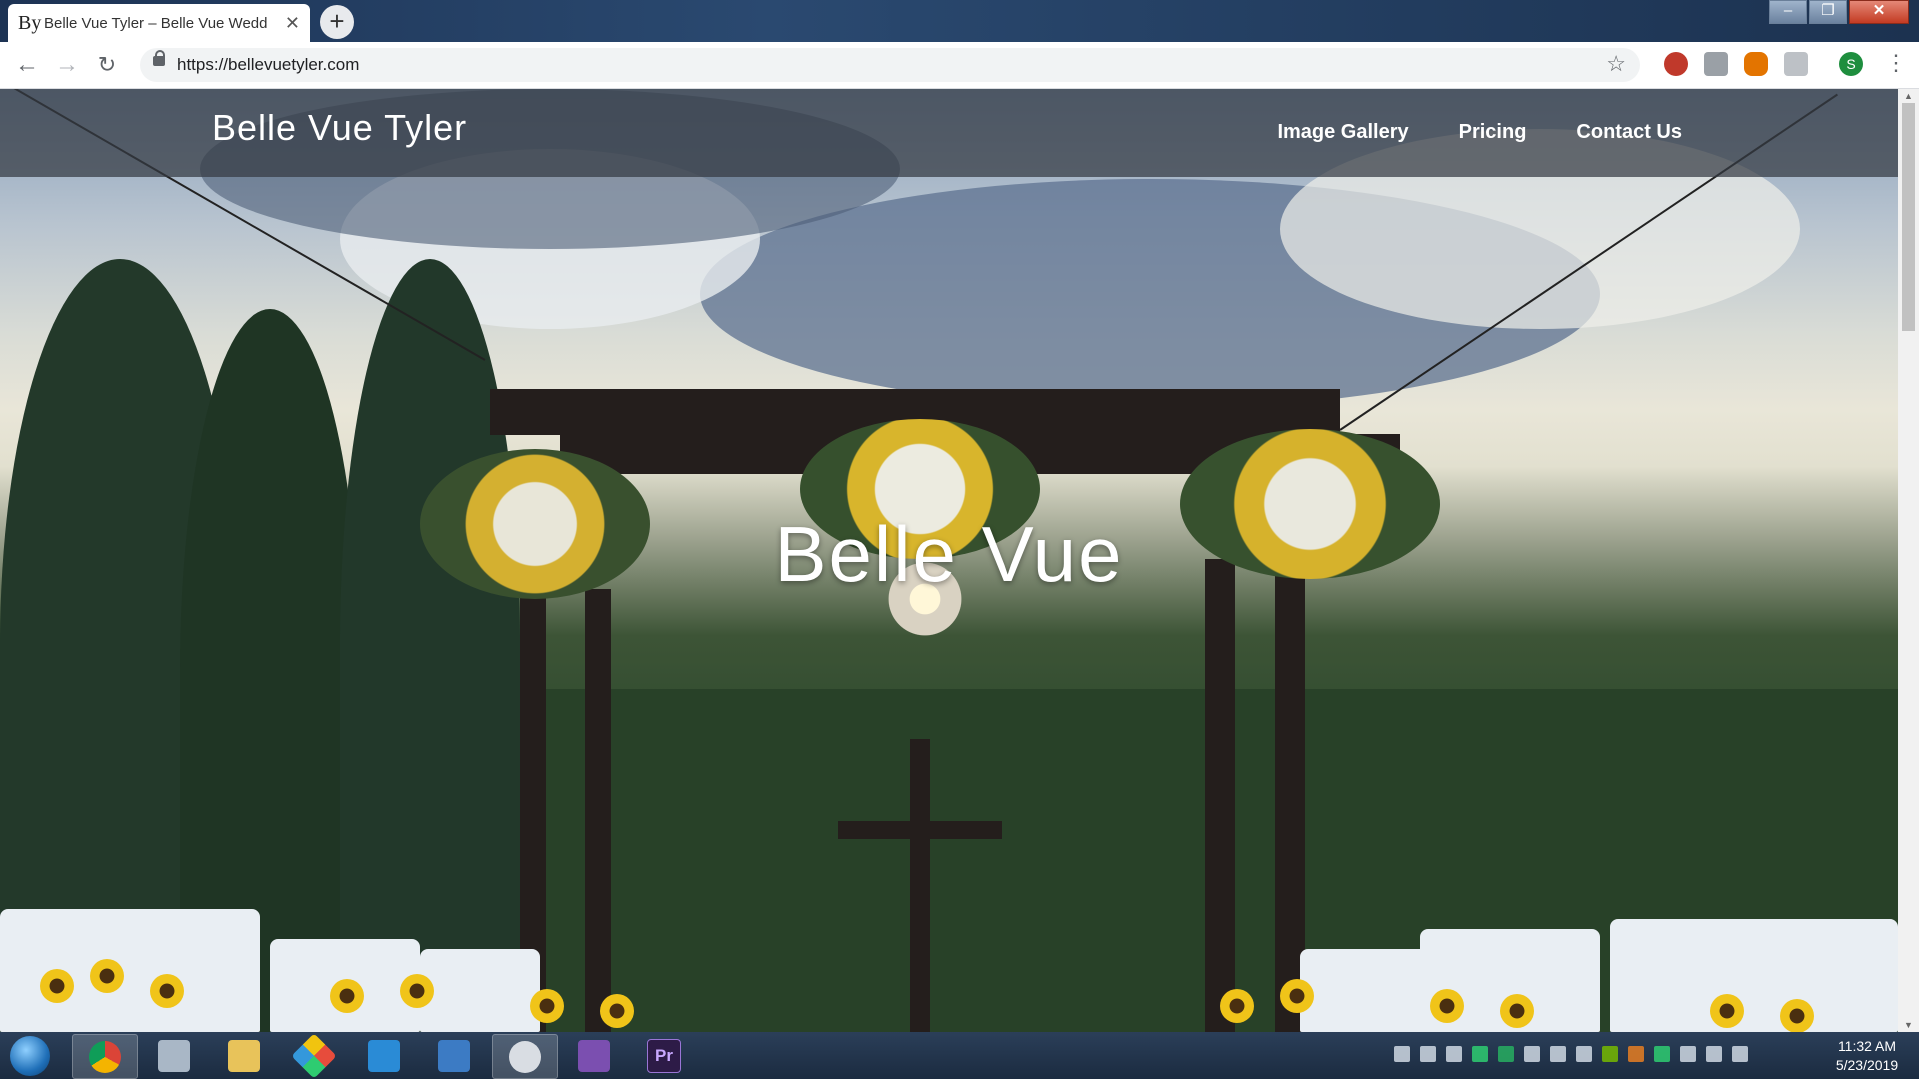  Describe the element at coordinates (1908, 217) in the screenshot. I see `scroll-thumb` at that location.